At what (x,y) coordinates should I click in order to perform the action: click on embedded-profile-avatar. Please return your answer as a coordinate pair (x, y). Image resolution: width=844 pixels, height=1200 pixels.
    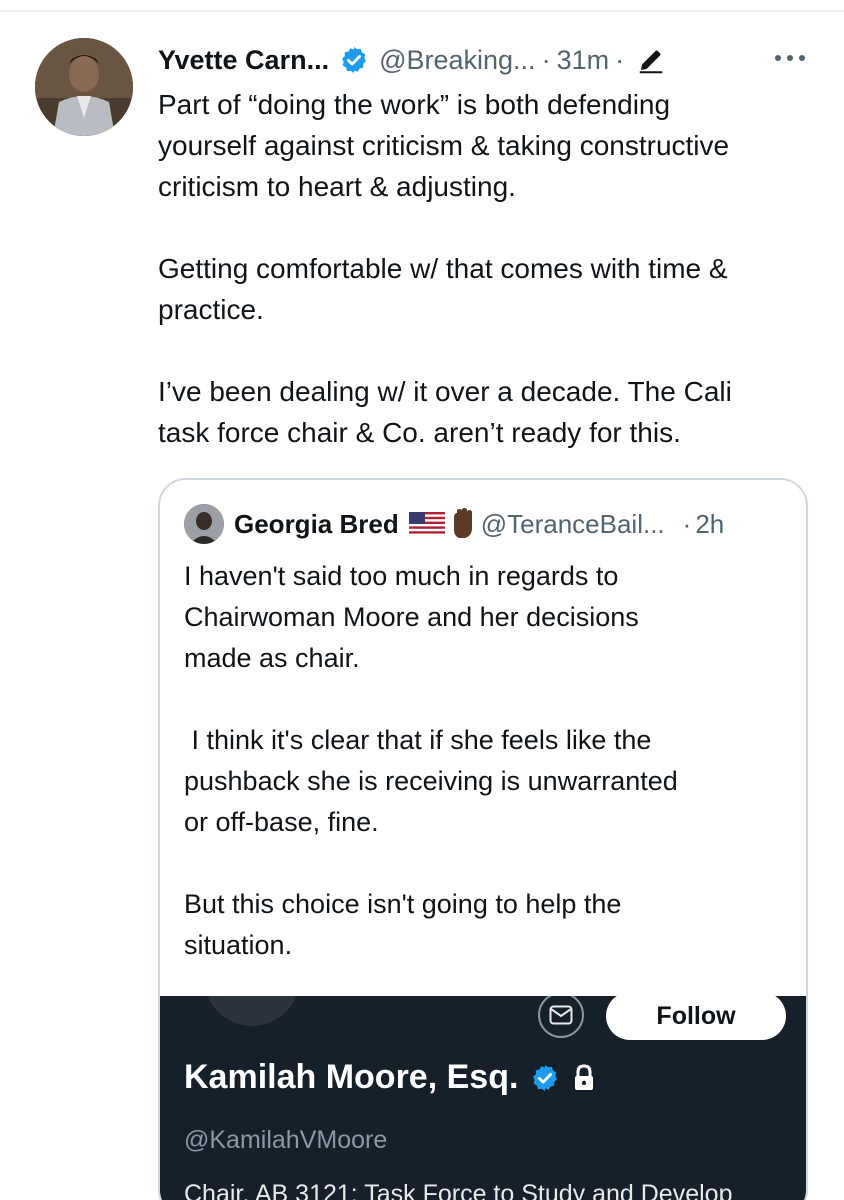
    Looking at the image, I should click on (252, 1011).